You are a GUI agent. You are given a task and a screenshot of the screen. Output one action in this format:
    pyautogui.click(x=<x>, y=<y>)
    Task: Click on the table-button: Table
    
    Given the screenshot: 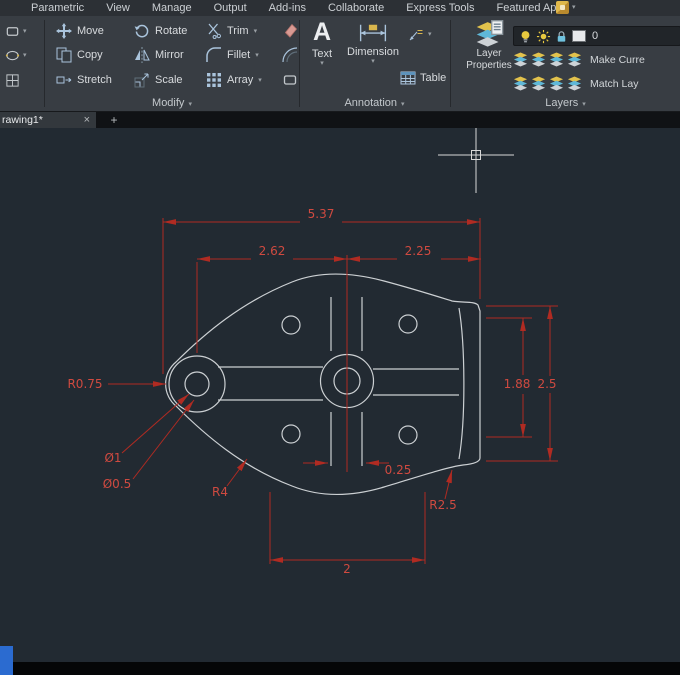 What is the action you would take?
    pyautogui.click(x=423, y=78)
    